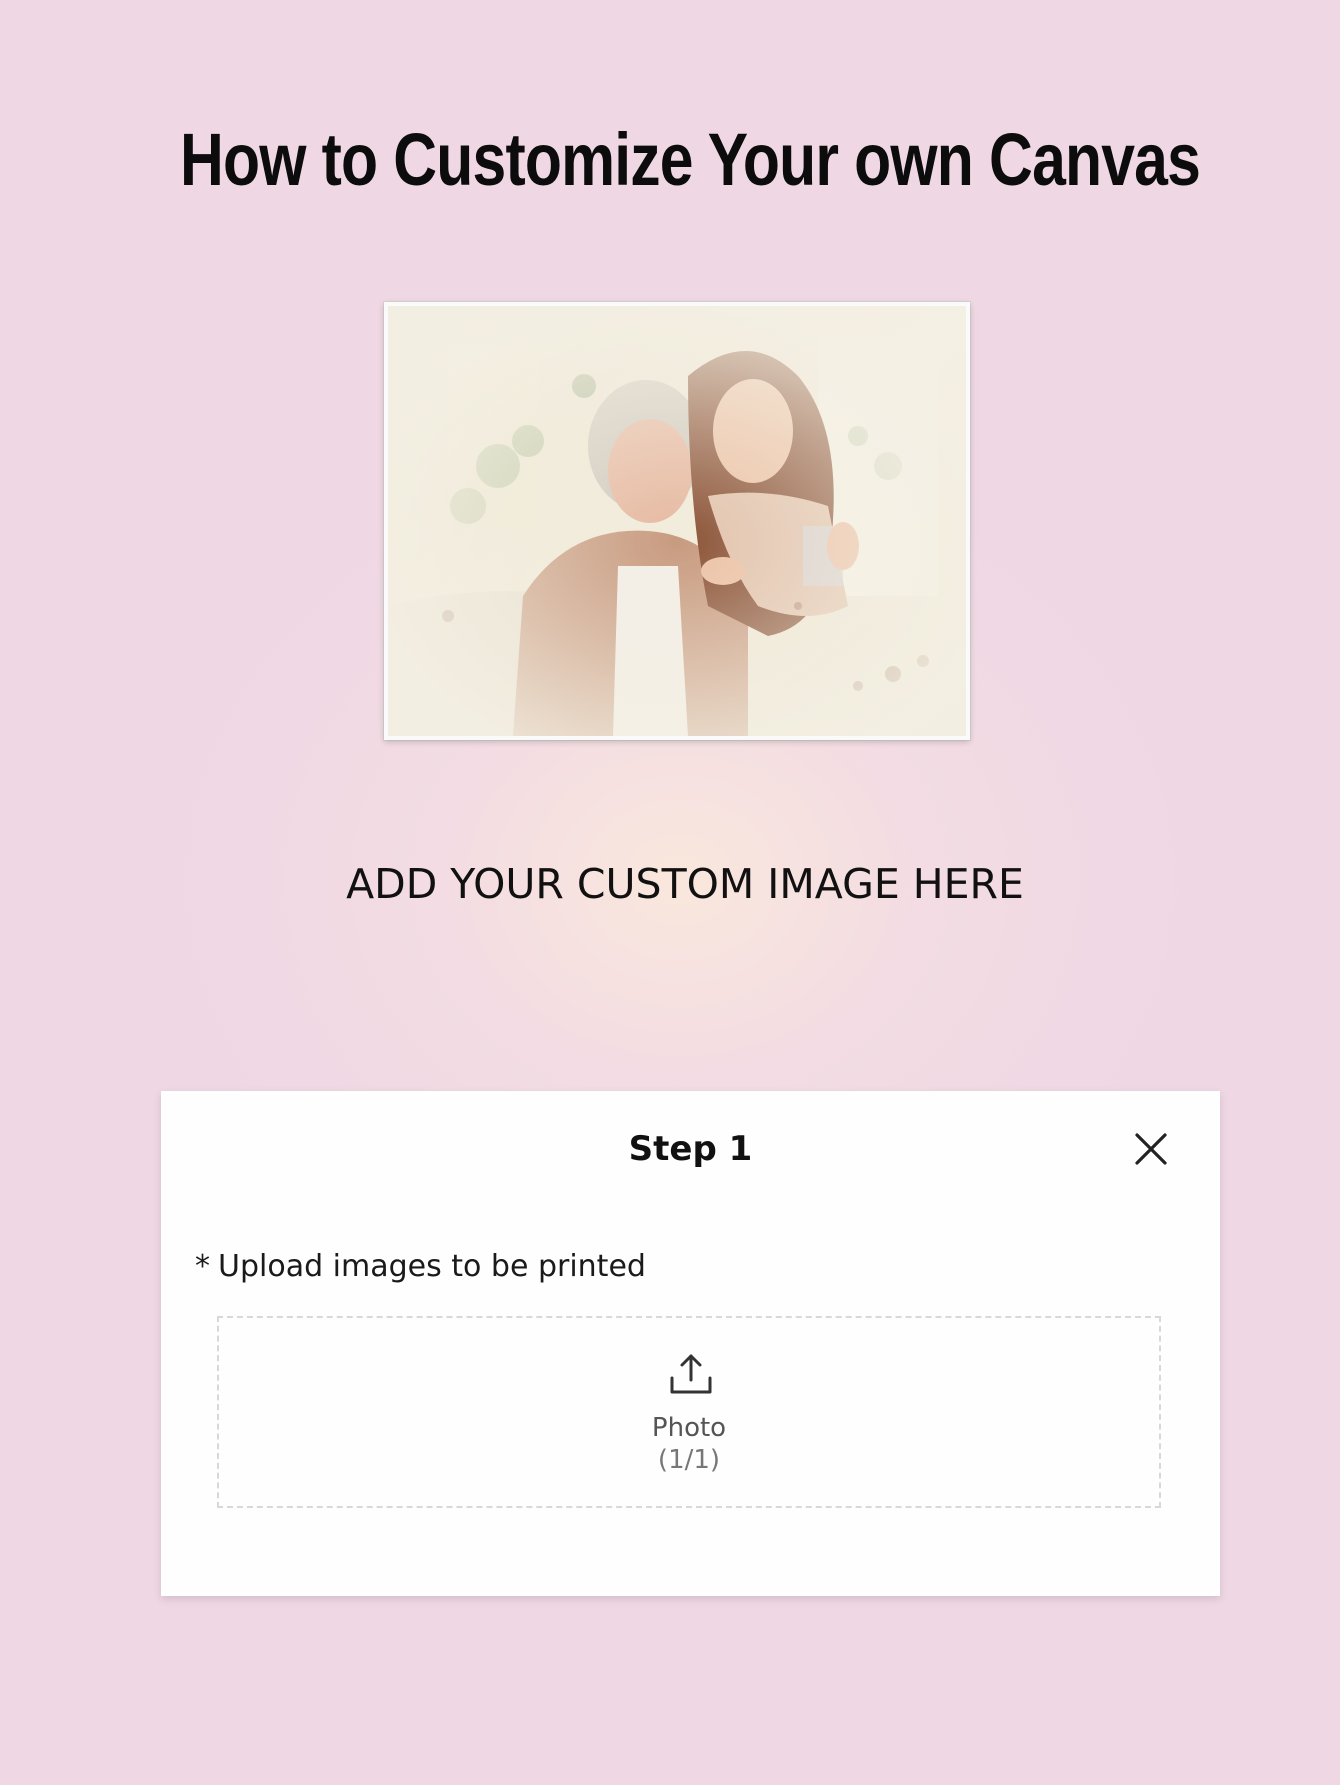 This screenshot has height=1785, width=1340. I want to click on upload-label: * Upload images to be printed, so click(420, 1267).